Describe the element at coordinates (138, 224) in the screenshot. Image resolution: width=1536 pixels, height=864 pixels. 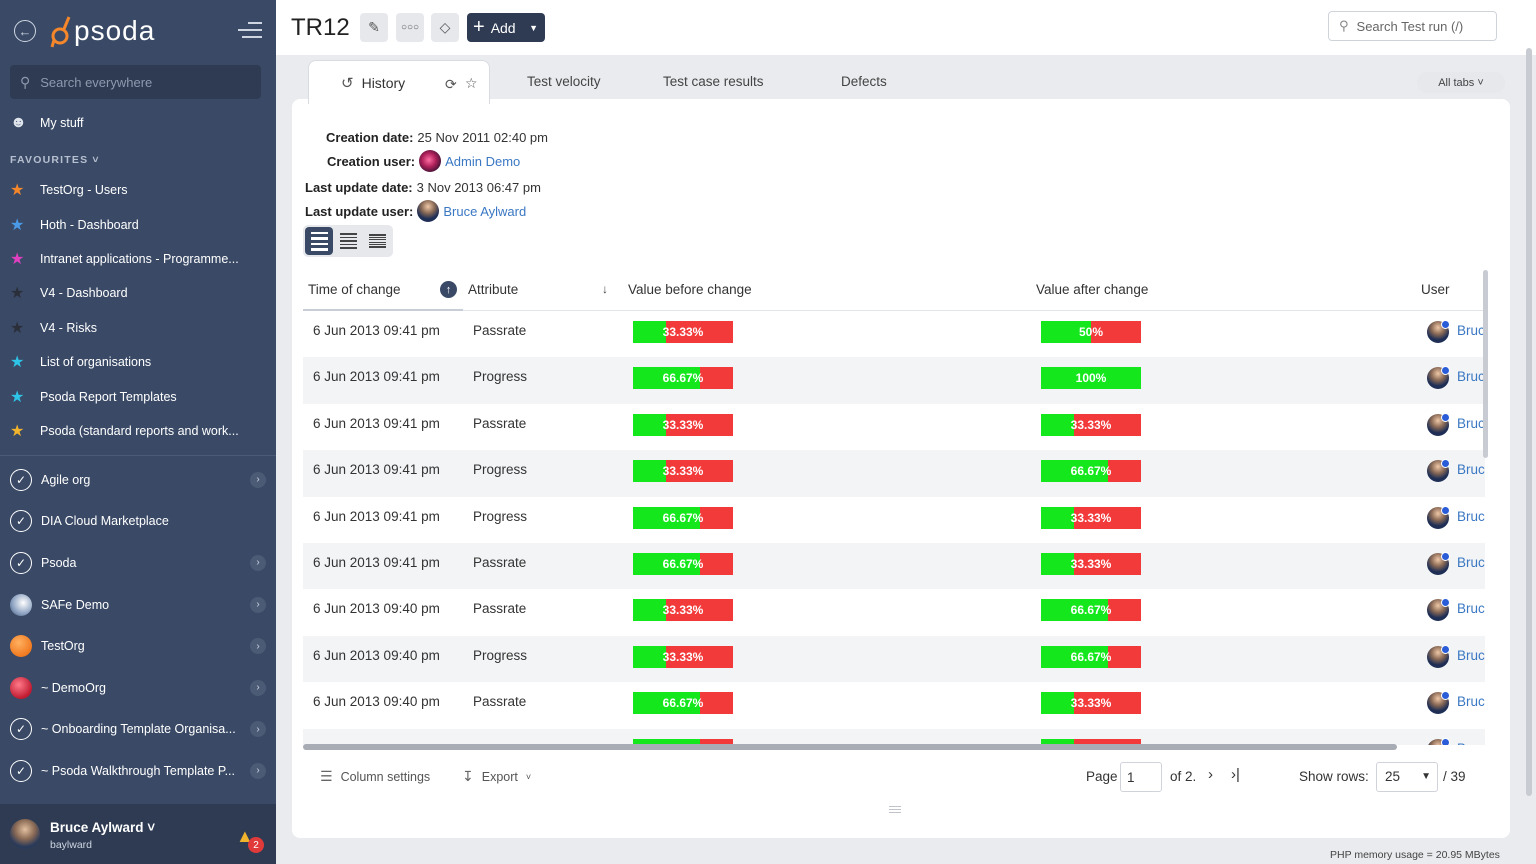
I see `sidebar-favourite-item: ★ Hoth - Dashboard` at that location.